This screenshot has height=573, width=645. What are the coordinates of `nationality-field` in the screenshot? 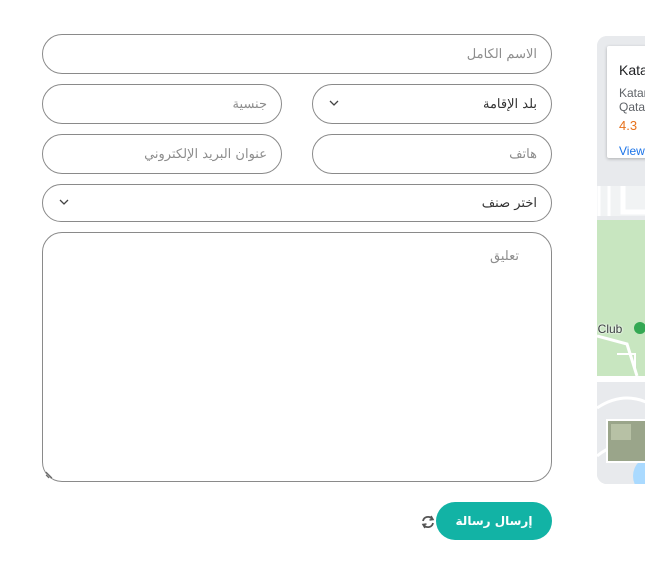 It's located at (162, 104).